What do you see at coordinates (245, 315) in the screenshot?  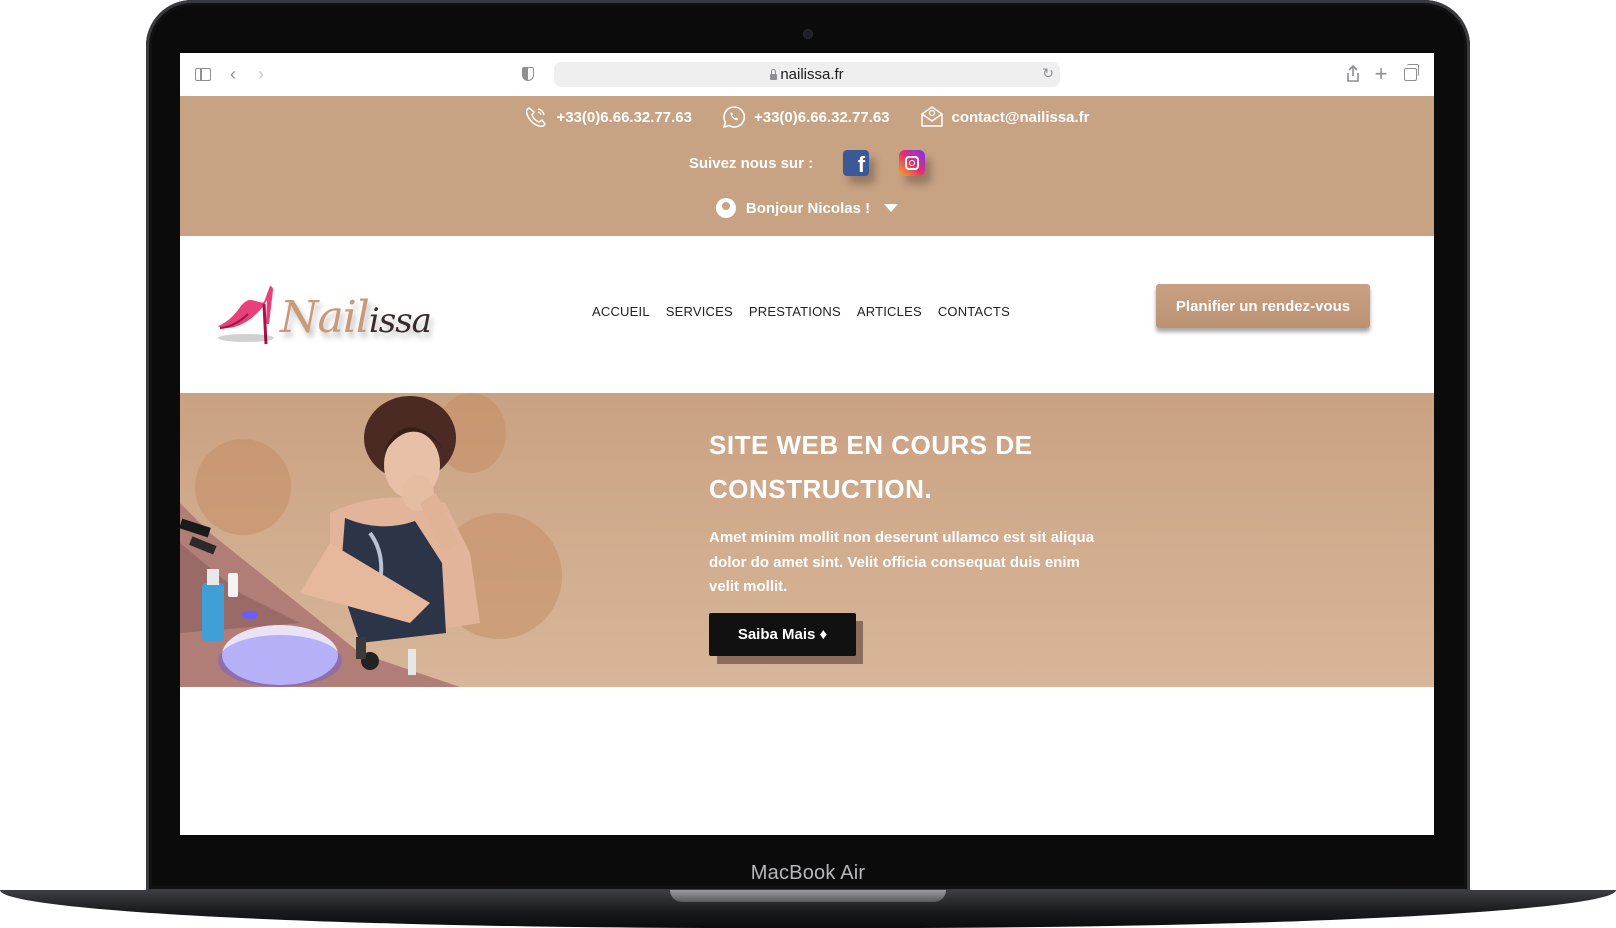 I see `high-heel-shoe-icon` at bounding box center [245, 315].